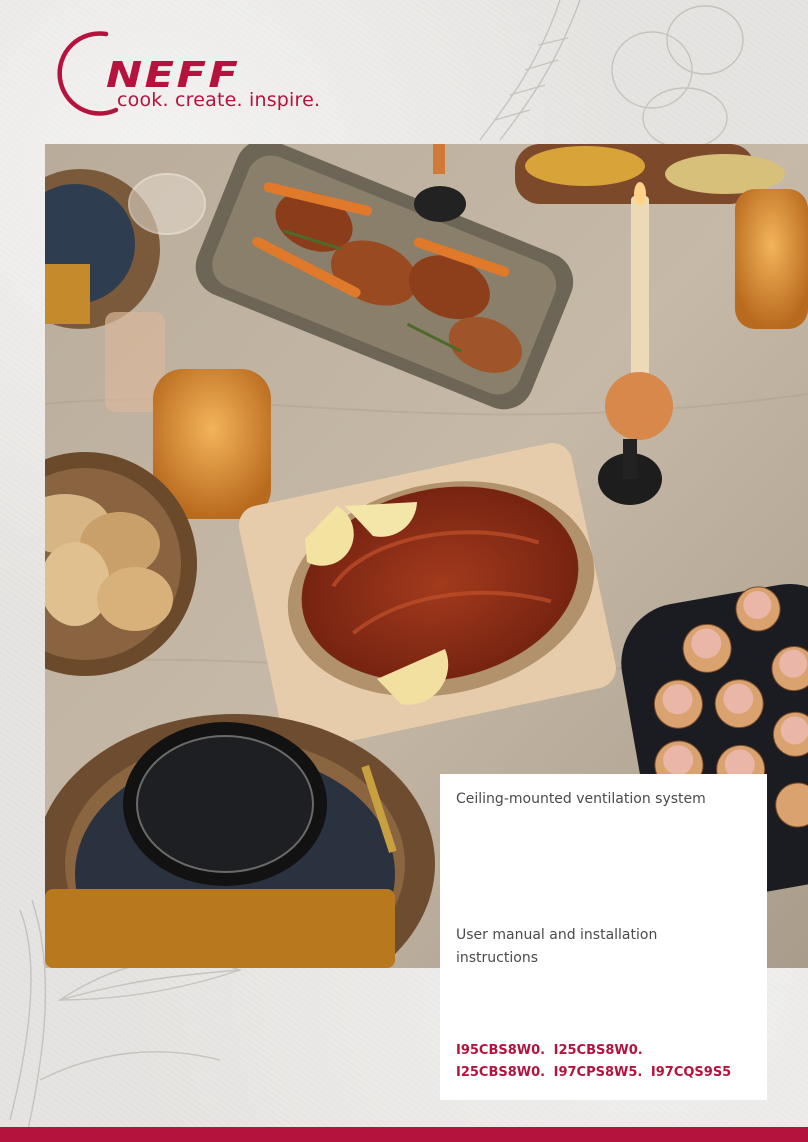 The width and height of the screenshot is (808, 1142). Describe the element at coordinates (219, 100) in the screenshot. I see `brand-tagline: cook. create. inspire.` at that location.